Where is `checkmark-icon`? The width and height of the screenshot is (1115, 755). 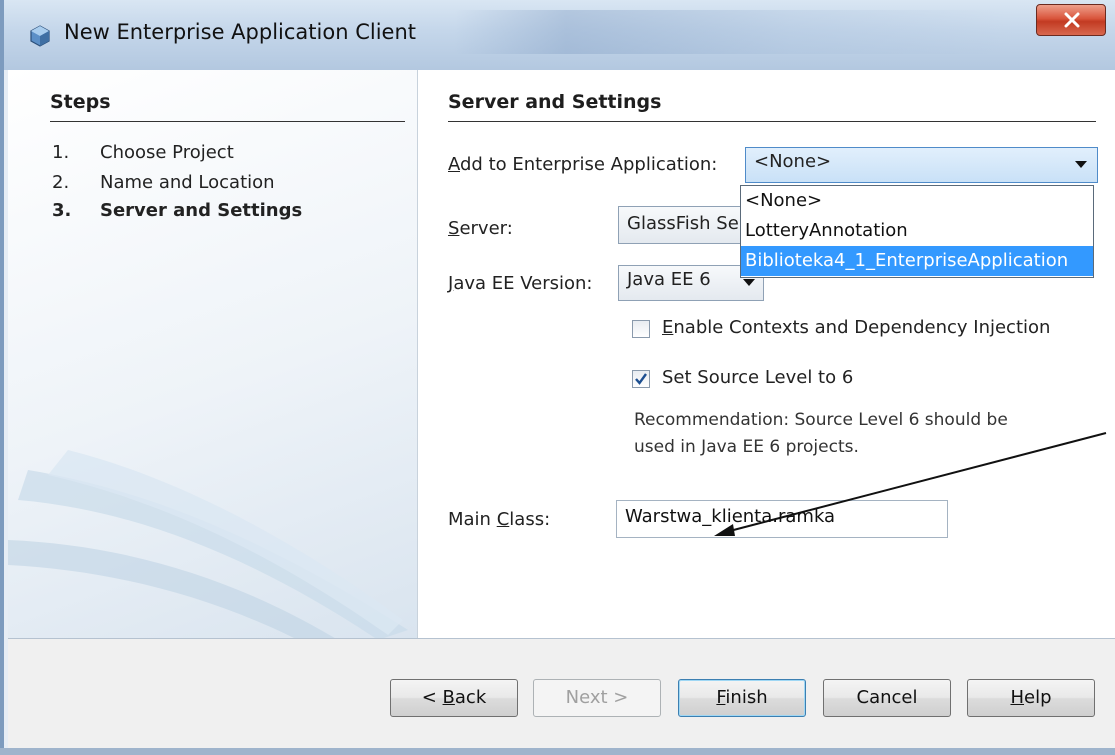
checkmark-icon is located at coordinates (641, 379).